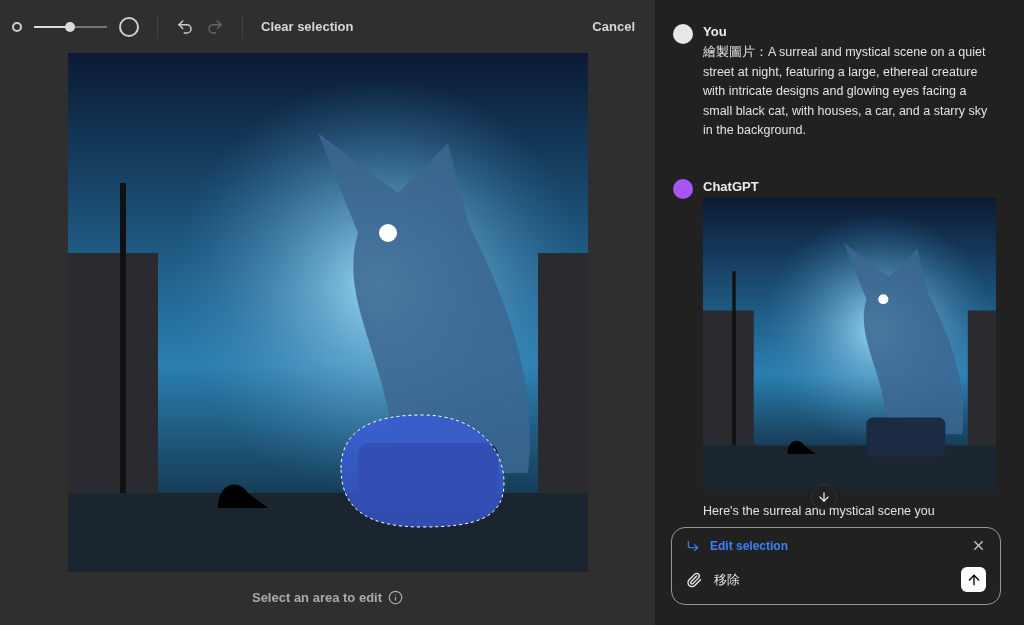 Image resolution: width=1024 pixels, height=625 pixels. I want to click on undo-button, so click(185, 26).